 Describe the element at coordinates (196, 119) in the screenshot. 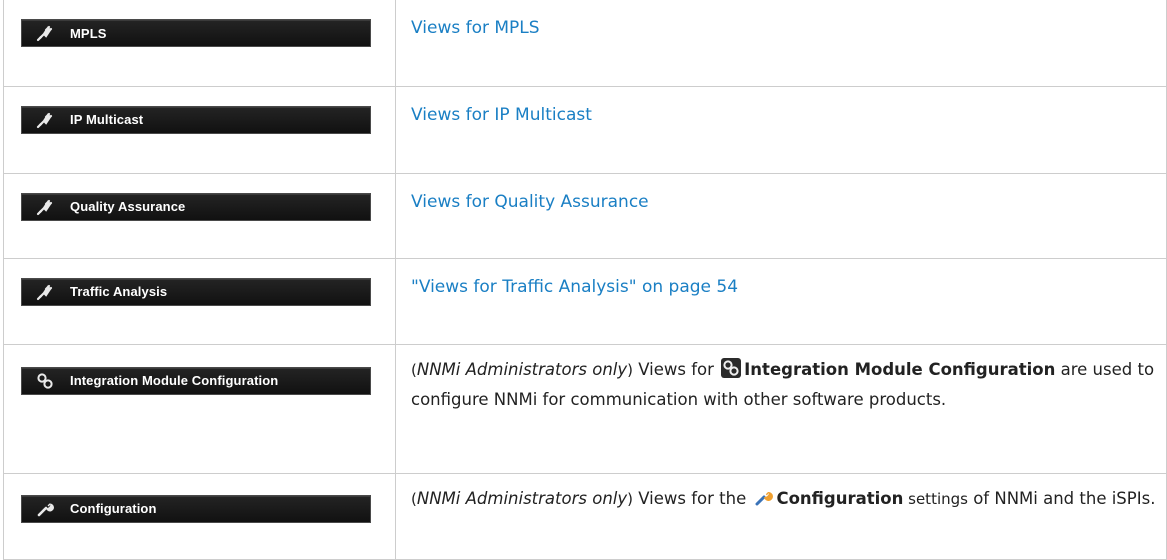

I see `ip-multicast-workspace-button: IP Multicast` at that location.